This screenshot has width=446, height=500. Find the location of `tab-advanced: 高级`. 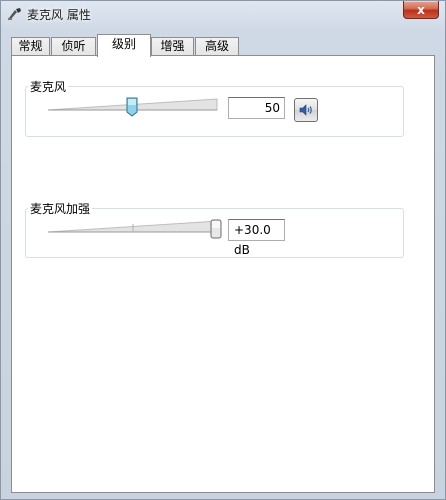

tab-advanced: 高级 is located at coordinates (217, 46).